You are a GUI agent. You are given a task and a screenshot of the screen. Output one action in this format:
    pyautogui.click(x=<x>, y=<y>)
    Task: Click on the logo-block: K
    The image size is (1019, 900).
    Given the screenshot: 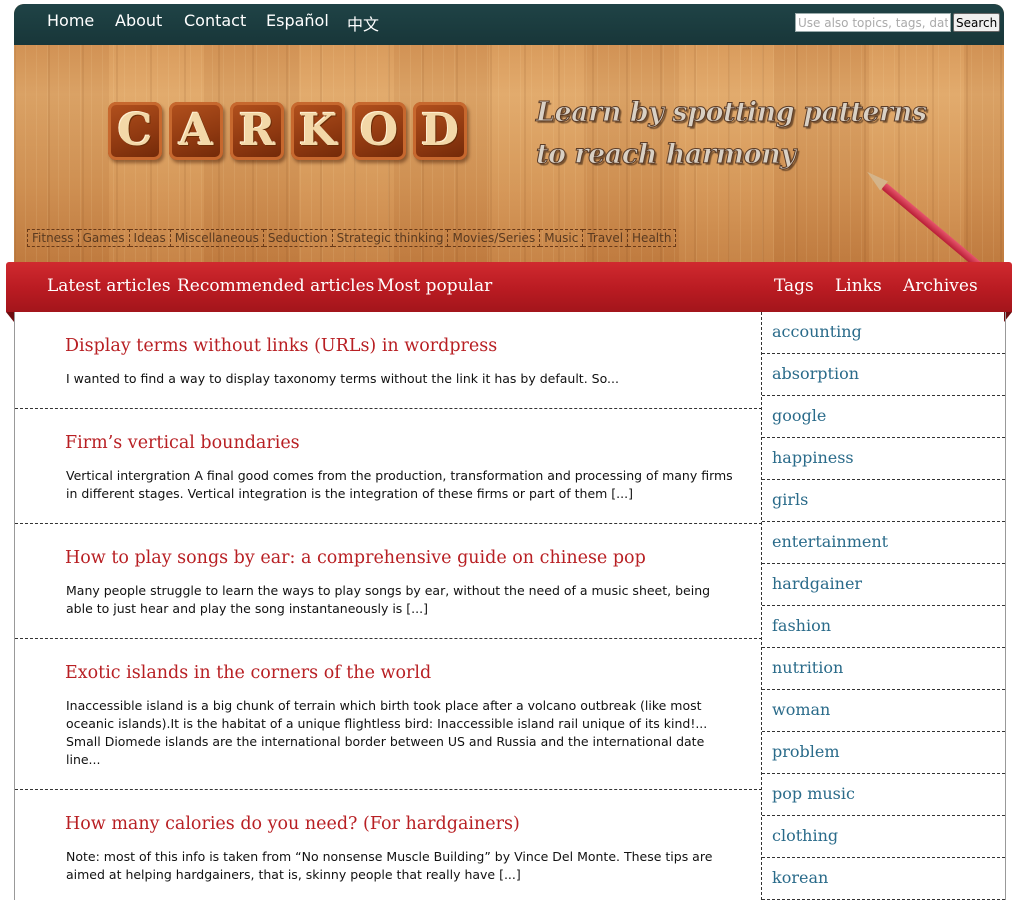 What is the action you would take?
    pyautogui.click(x=318, y=131)
    